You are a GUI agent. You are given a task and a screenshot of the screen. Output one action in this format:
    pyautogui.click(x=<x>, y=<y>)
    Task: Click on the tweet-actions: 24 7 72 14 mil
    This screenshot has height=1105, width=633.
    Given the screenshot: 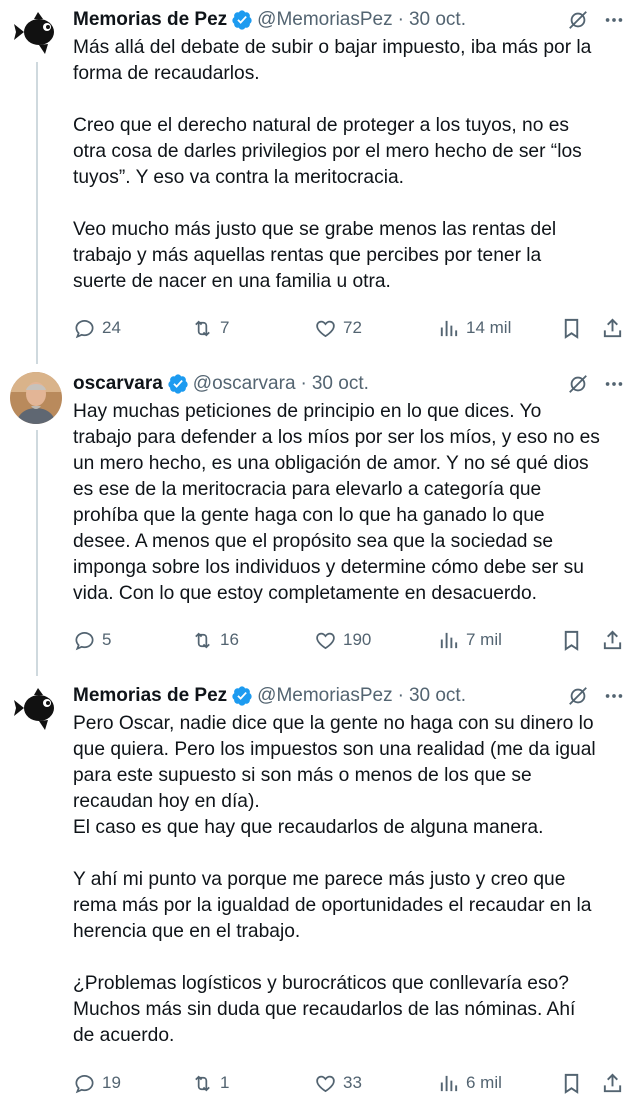 What is the action you would take?
    pyautogui.click(x=349, y=328)
    